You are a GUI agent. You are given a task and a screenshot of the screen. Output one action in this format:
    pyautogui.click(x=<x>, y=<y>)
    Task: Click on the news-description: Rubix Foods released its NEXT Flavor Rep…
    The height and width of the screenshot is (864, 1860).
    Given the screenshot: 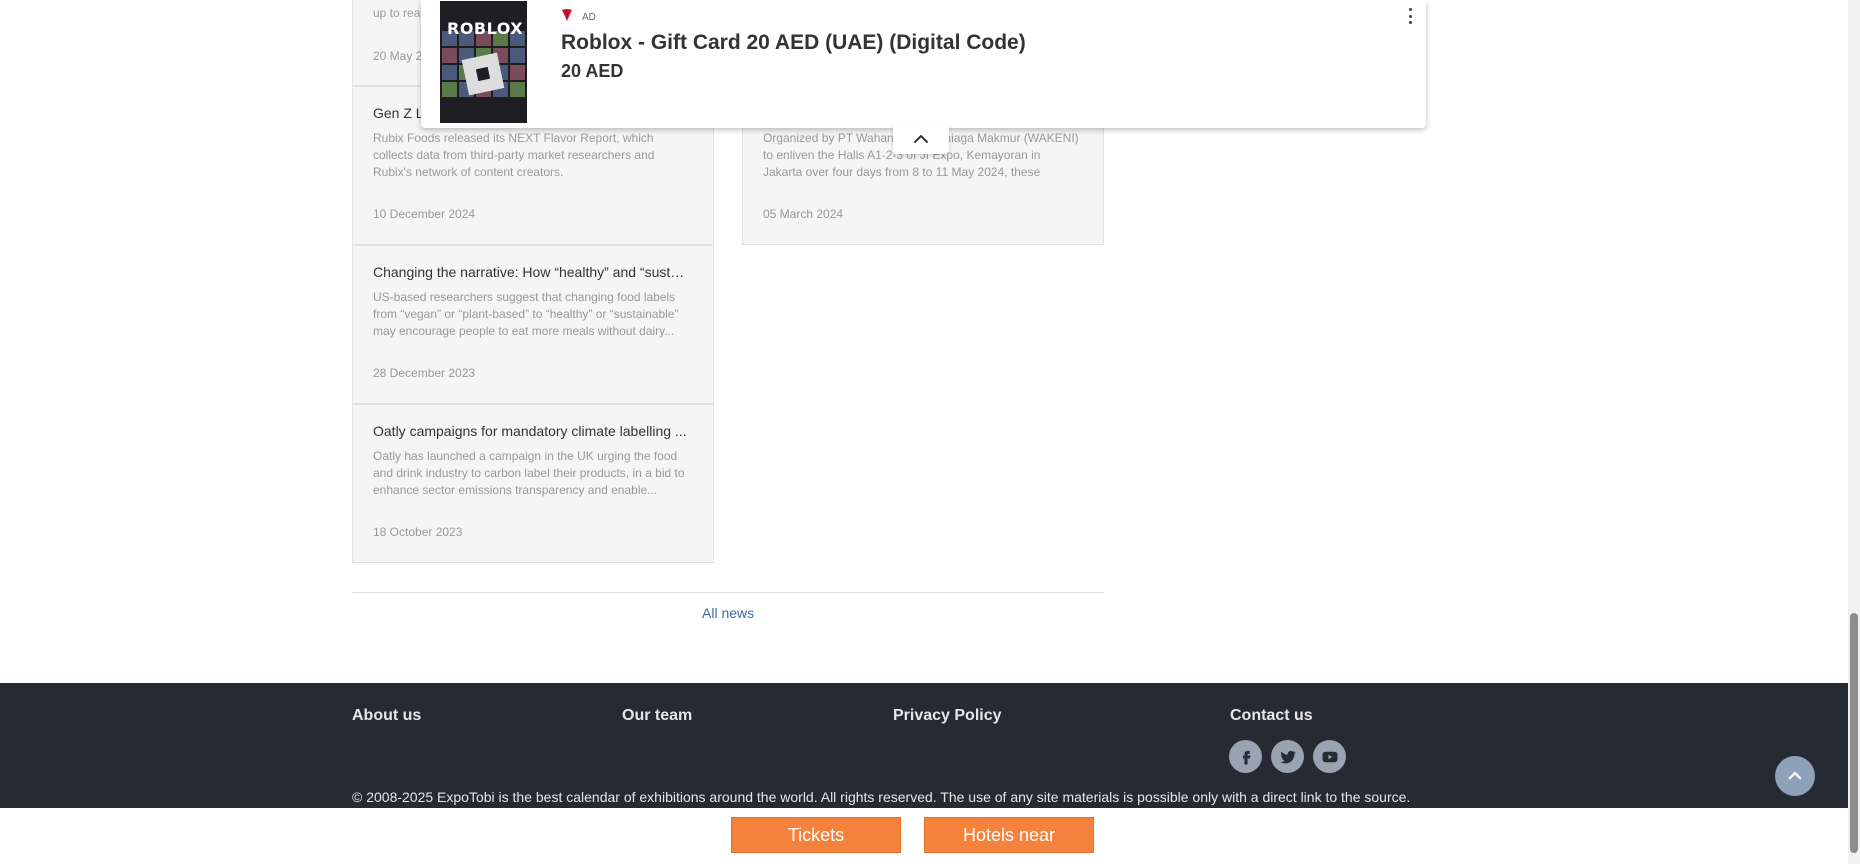 What is the action you would take?
    pyautogui.click(x=514, y=155)
    